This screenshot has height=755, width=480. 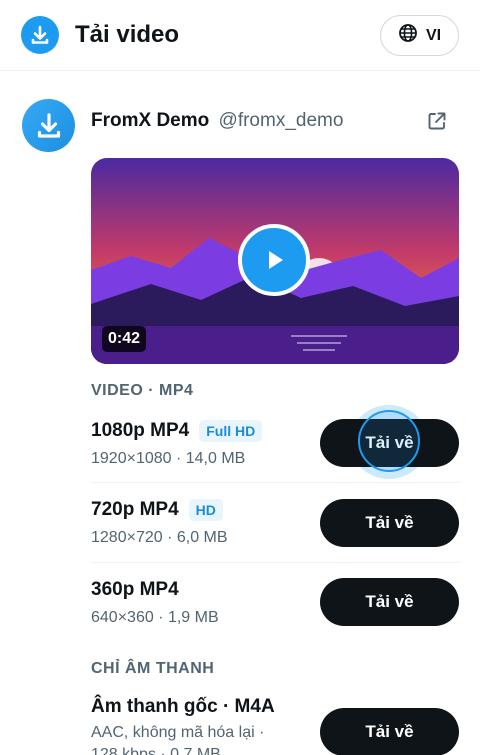 What do you see at coordinates (389, 441) in the screenshot?
I see `focus-ring-inner` at bounding box center [389, 441].